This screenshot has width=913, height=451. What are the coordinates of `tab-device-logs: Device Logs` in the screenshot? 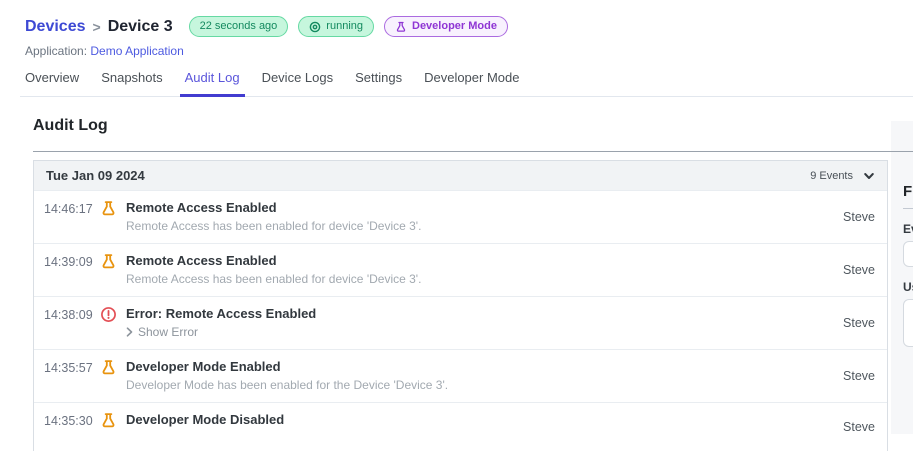 It's located at (298, 83).